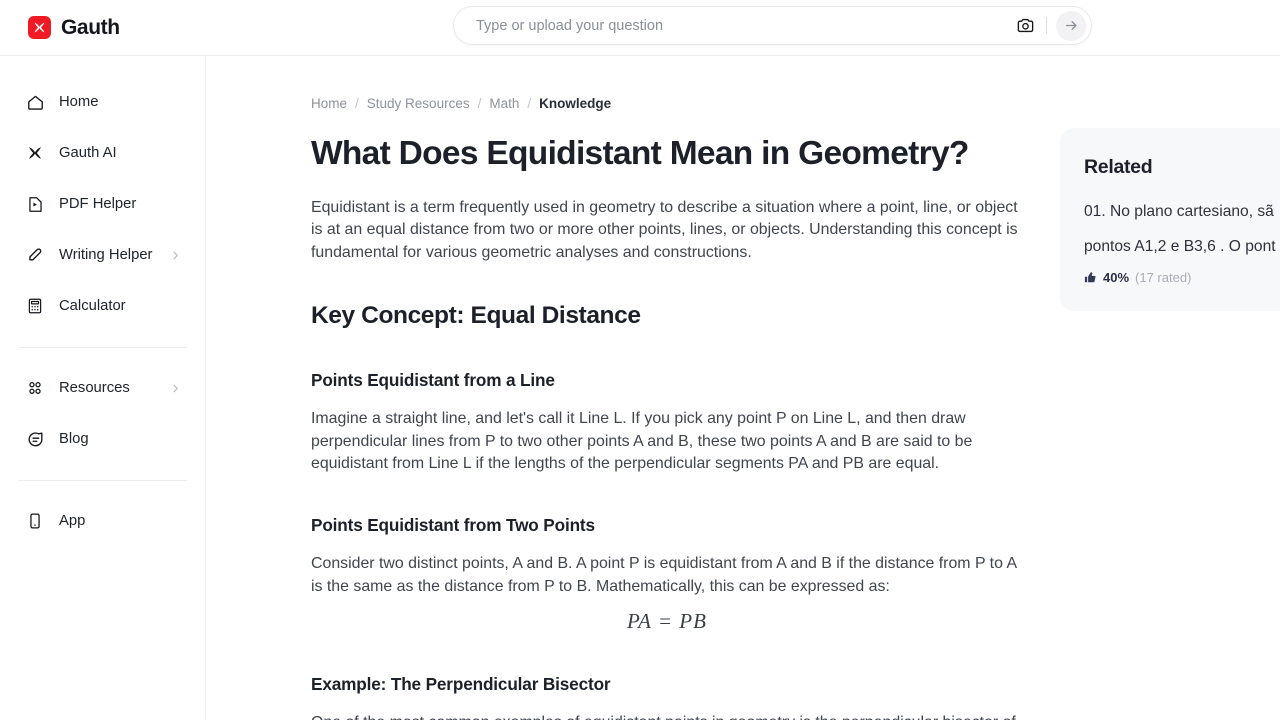 The height and width of the screenshot is (720, 1280). What do you see at coordinates (461, 684) in the screenshot?
I see `subsection-heading-example: Example: The Perpendicular Bisector` at bounding box center [461, 684].